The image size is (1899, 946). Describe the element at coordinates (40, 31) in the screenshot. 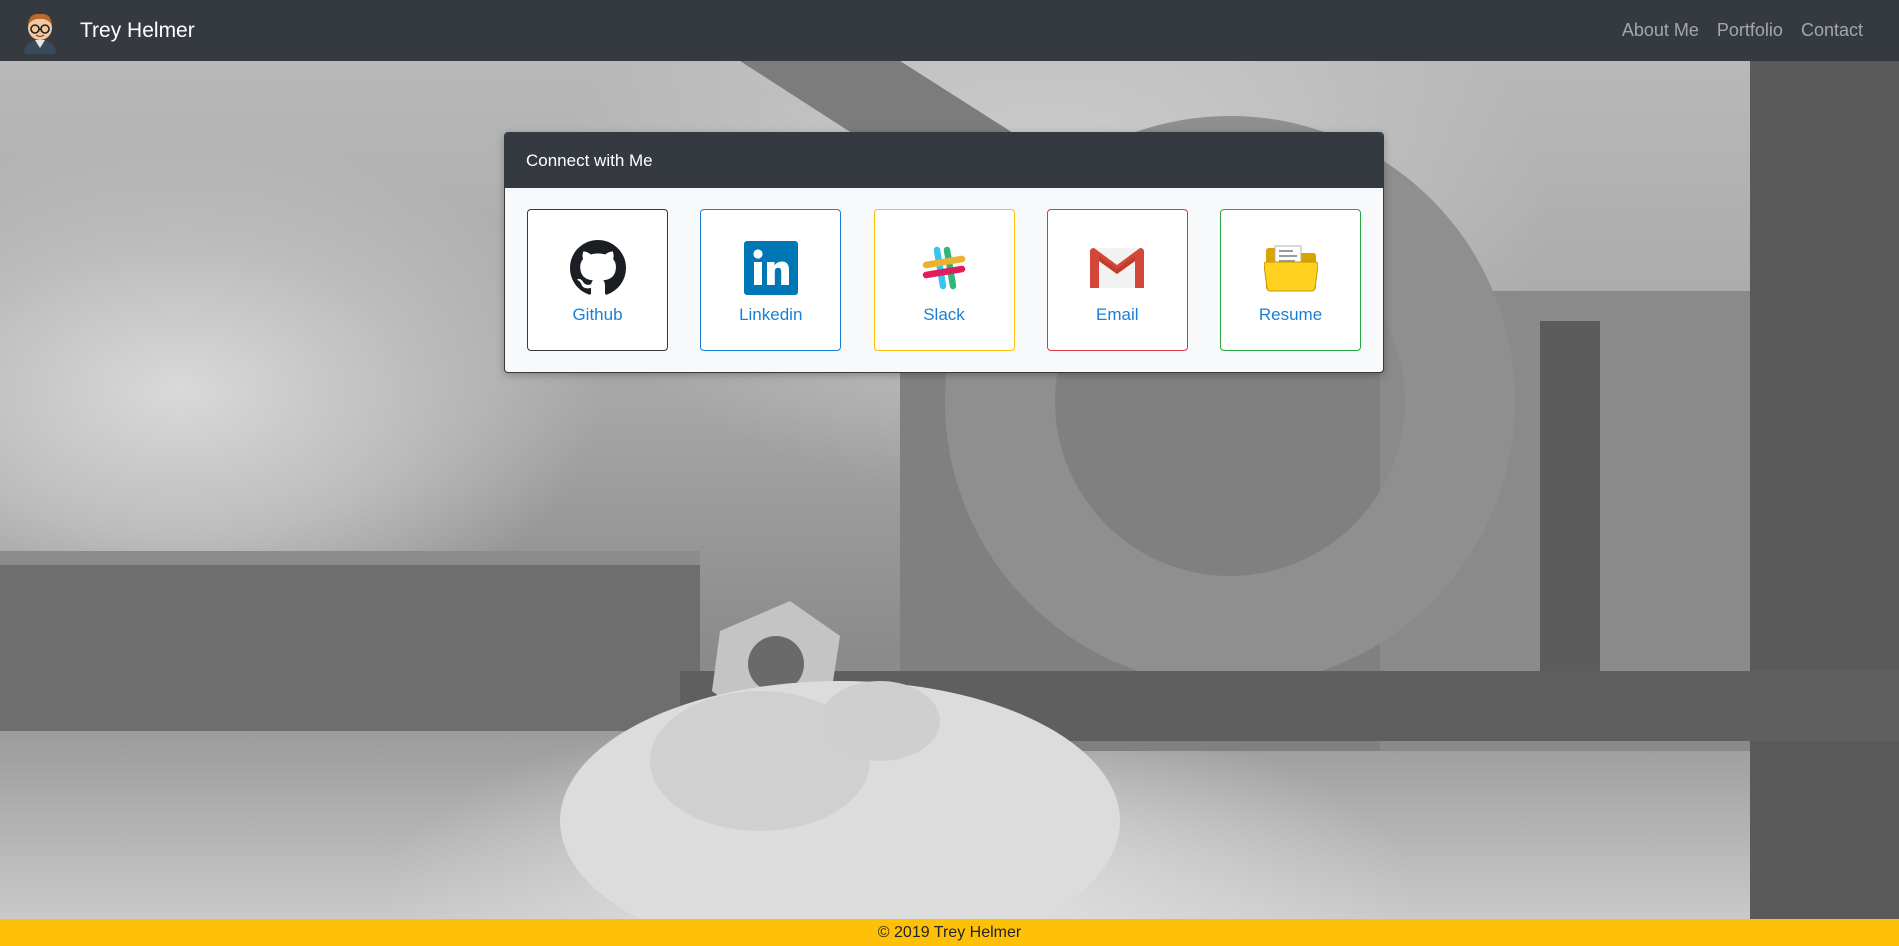

I see `cartoon-avatar-icon` at that location.